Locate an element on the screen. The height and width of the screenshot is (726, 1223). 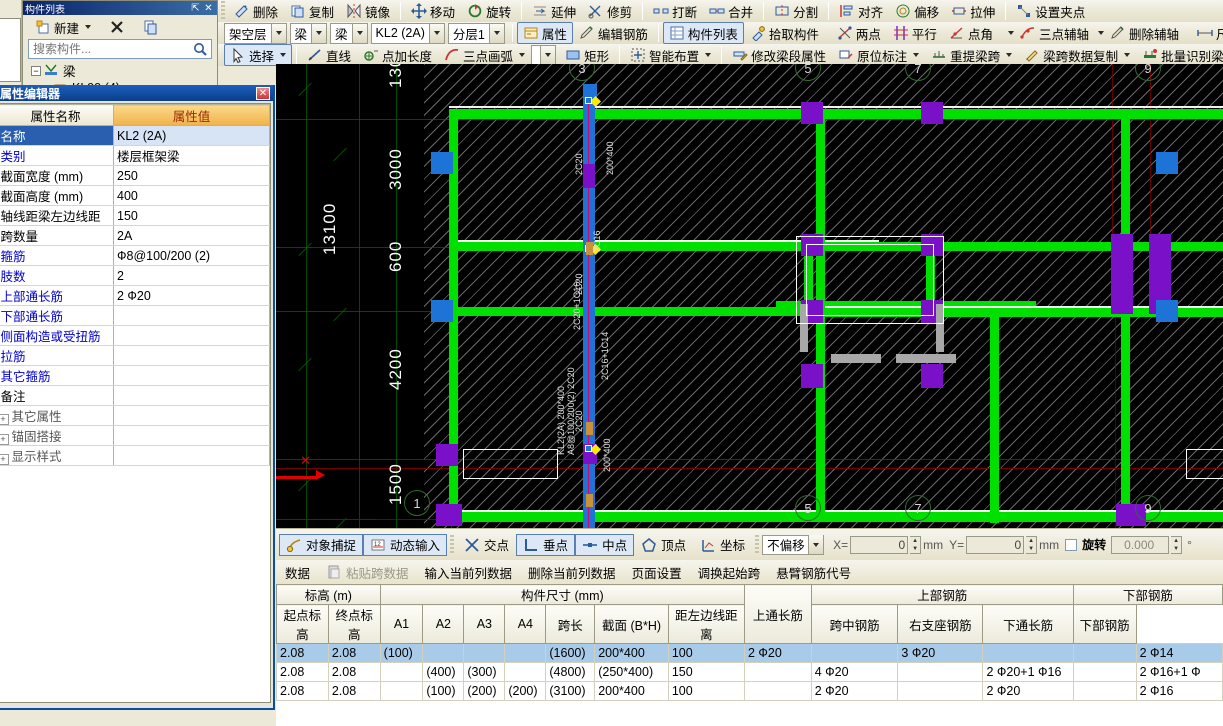
property-row: 截面宽度 (mm) 250 is located at coordinates (135, 175).